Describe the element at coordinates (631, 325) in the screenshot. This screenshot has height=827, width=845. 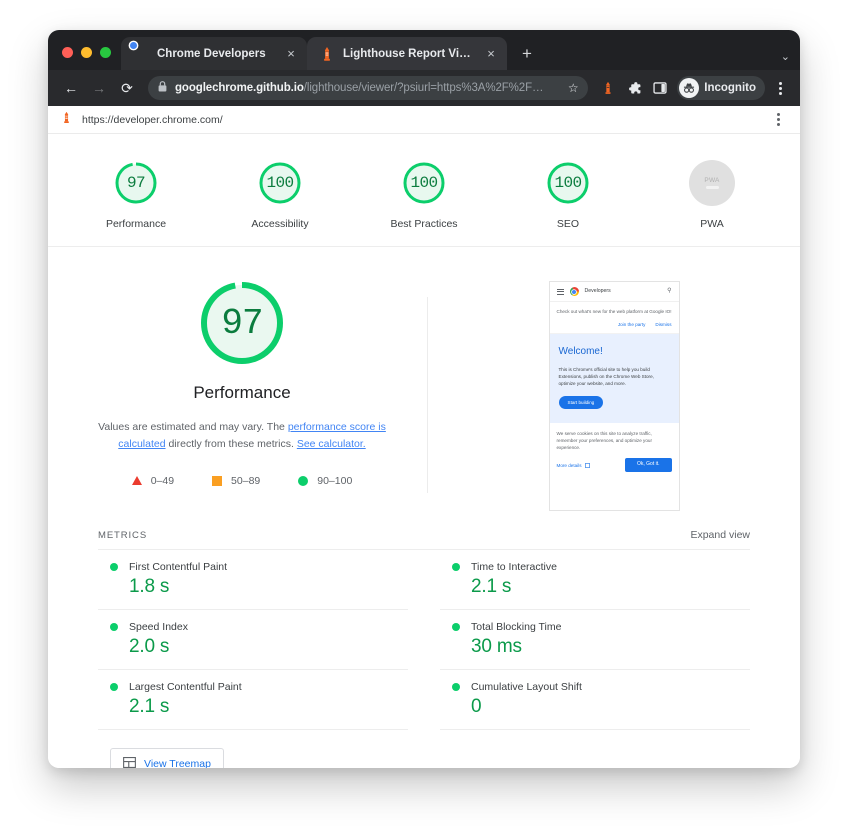
I see `thumb-join-link: Join the party` at that location.